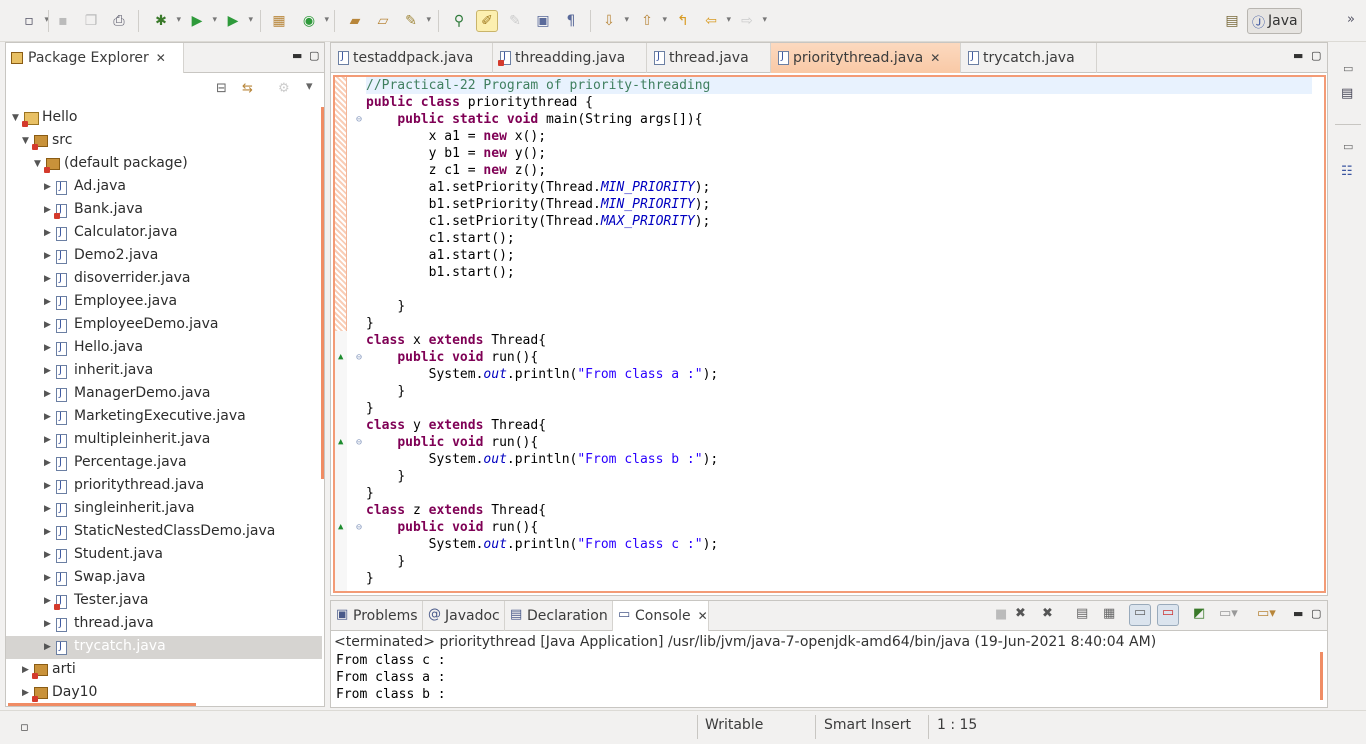  Describe the element at coordinates (845, 476) in the screenshot. I see `code-line-24: }` at that location.